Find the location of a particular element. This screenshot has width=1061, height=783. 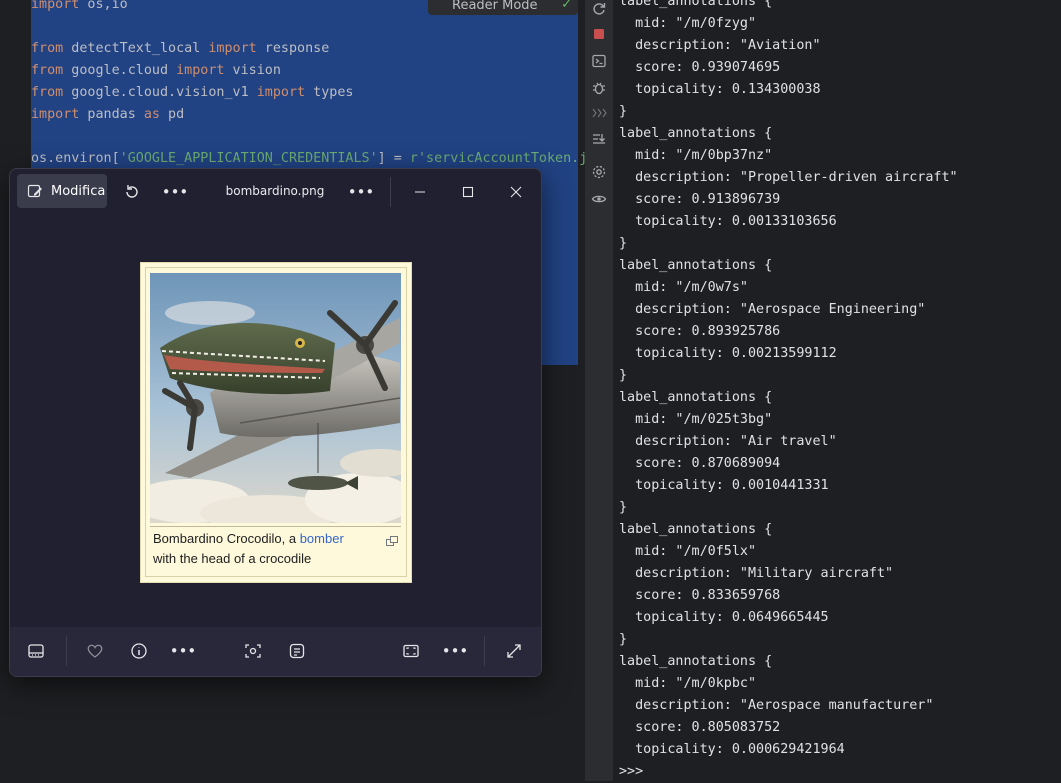

settings-icon is located at coordinates (599, 172).